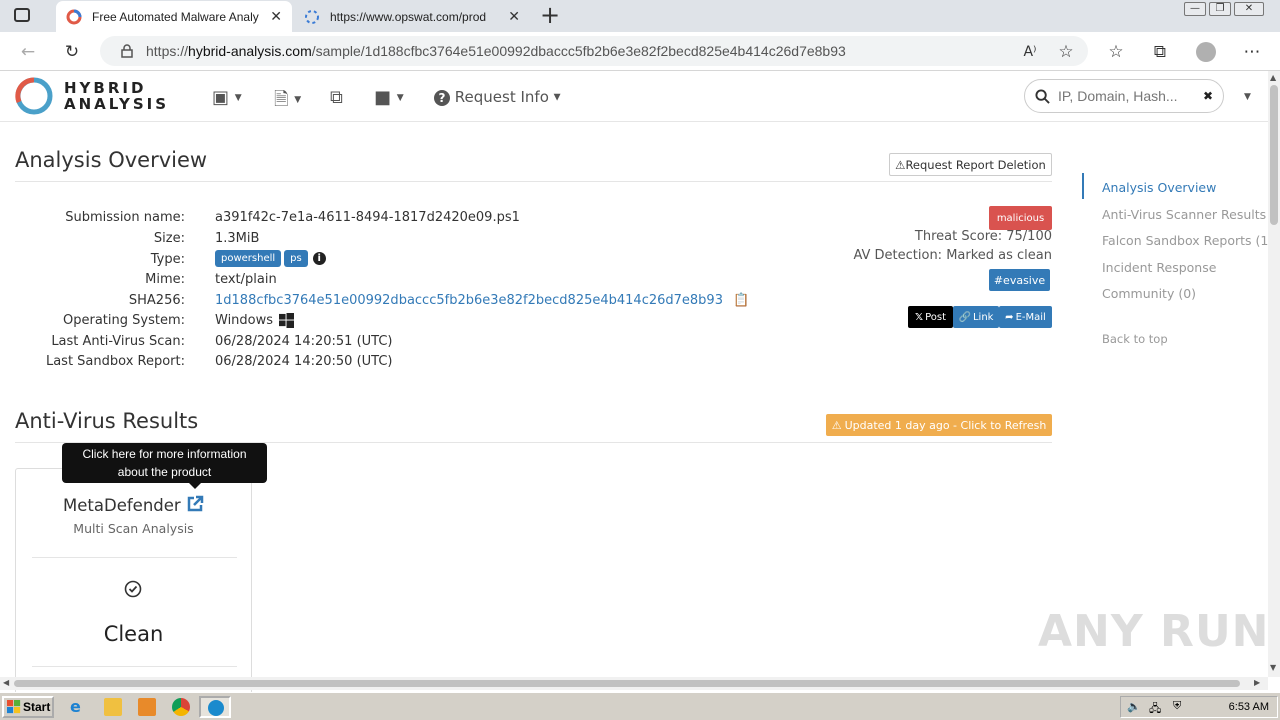 Image resolution: width=1280 pixels, height=720 pixels. I want to click on size-value: 1.3MiB, so click(237, 238).